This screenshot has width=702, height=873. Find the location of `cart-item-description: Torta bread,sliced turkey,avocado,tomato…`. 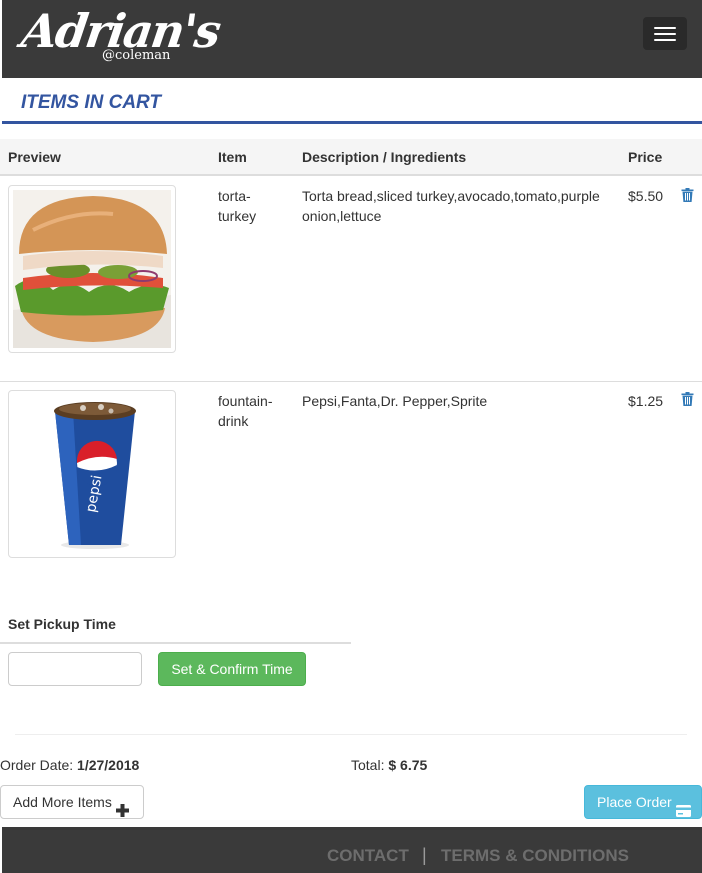

cart-item-description: Torta bread,sliced turkey,avocado,tomato… is located at coordinates (451, 206).